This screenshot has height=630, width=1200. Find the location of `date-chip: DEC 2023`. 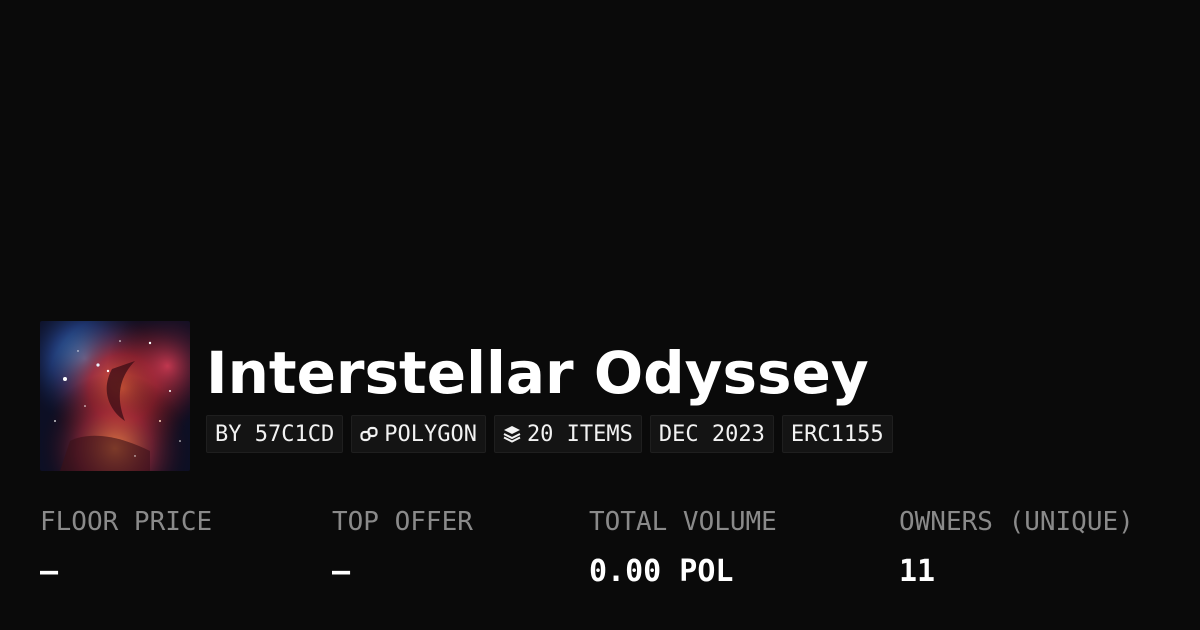

date-chip: DEC 2023 is located at coordinates (711, 434).